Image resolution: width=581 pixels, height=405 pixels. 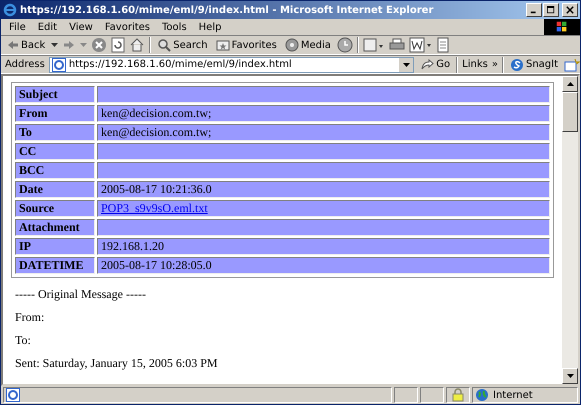 What do you see at coordinates (25, 64) in the screenshot?
I see `address-label: Address` at bounding box center [25, 64].